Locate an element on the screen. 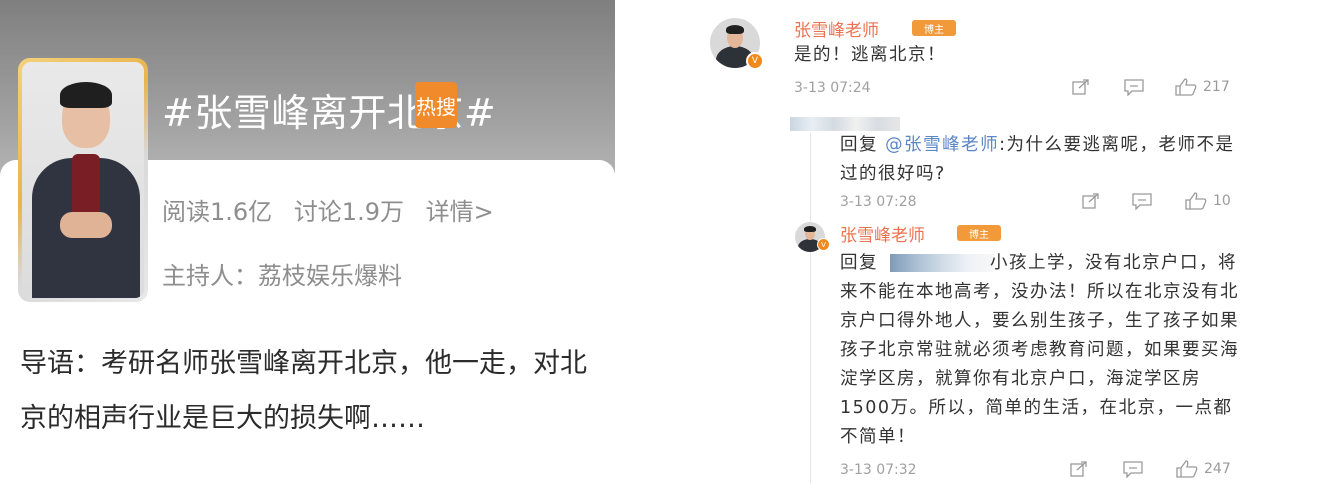 The width and height of the screenshot is (1318, 498). reply-thread-line is located at coordinates (810, 308).